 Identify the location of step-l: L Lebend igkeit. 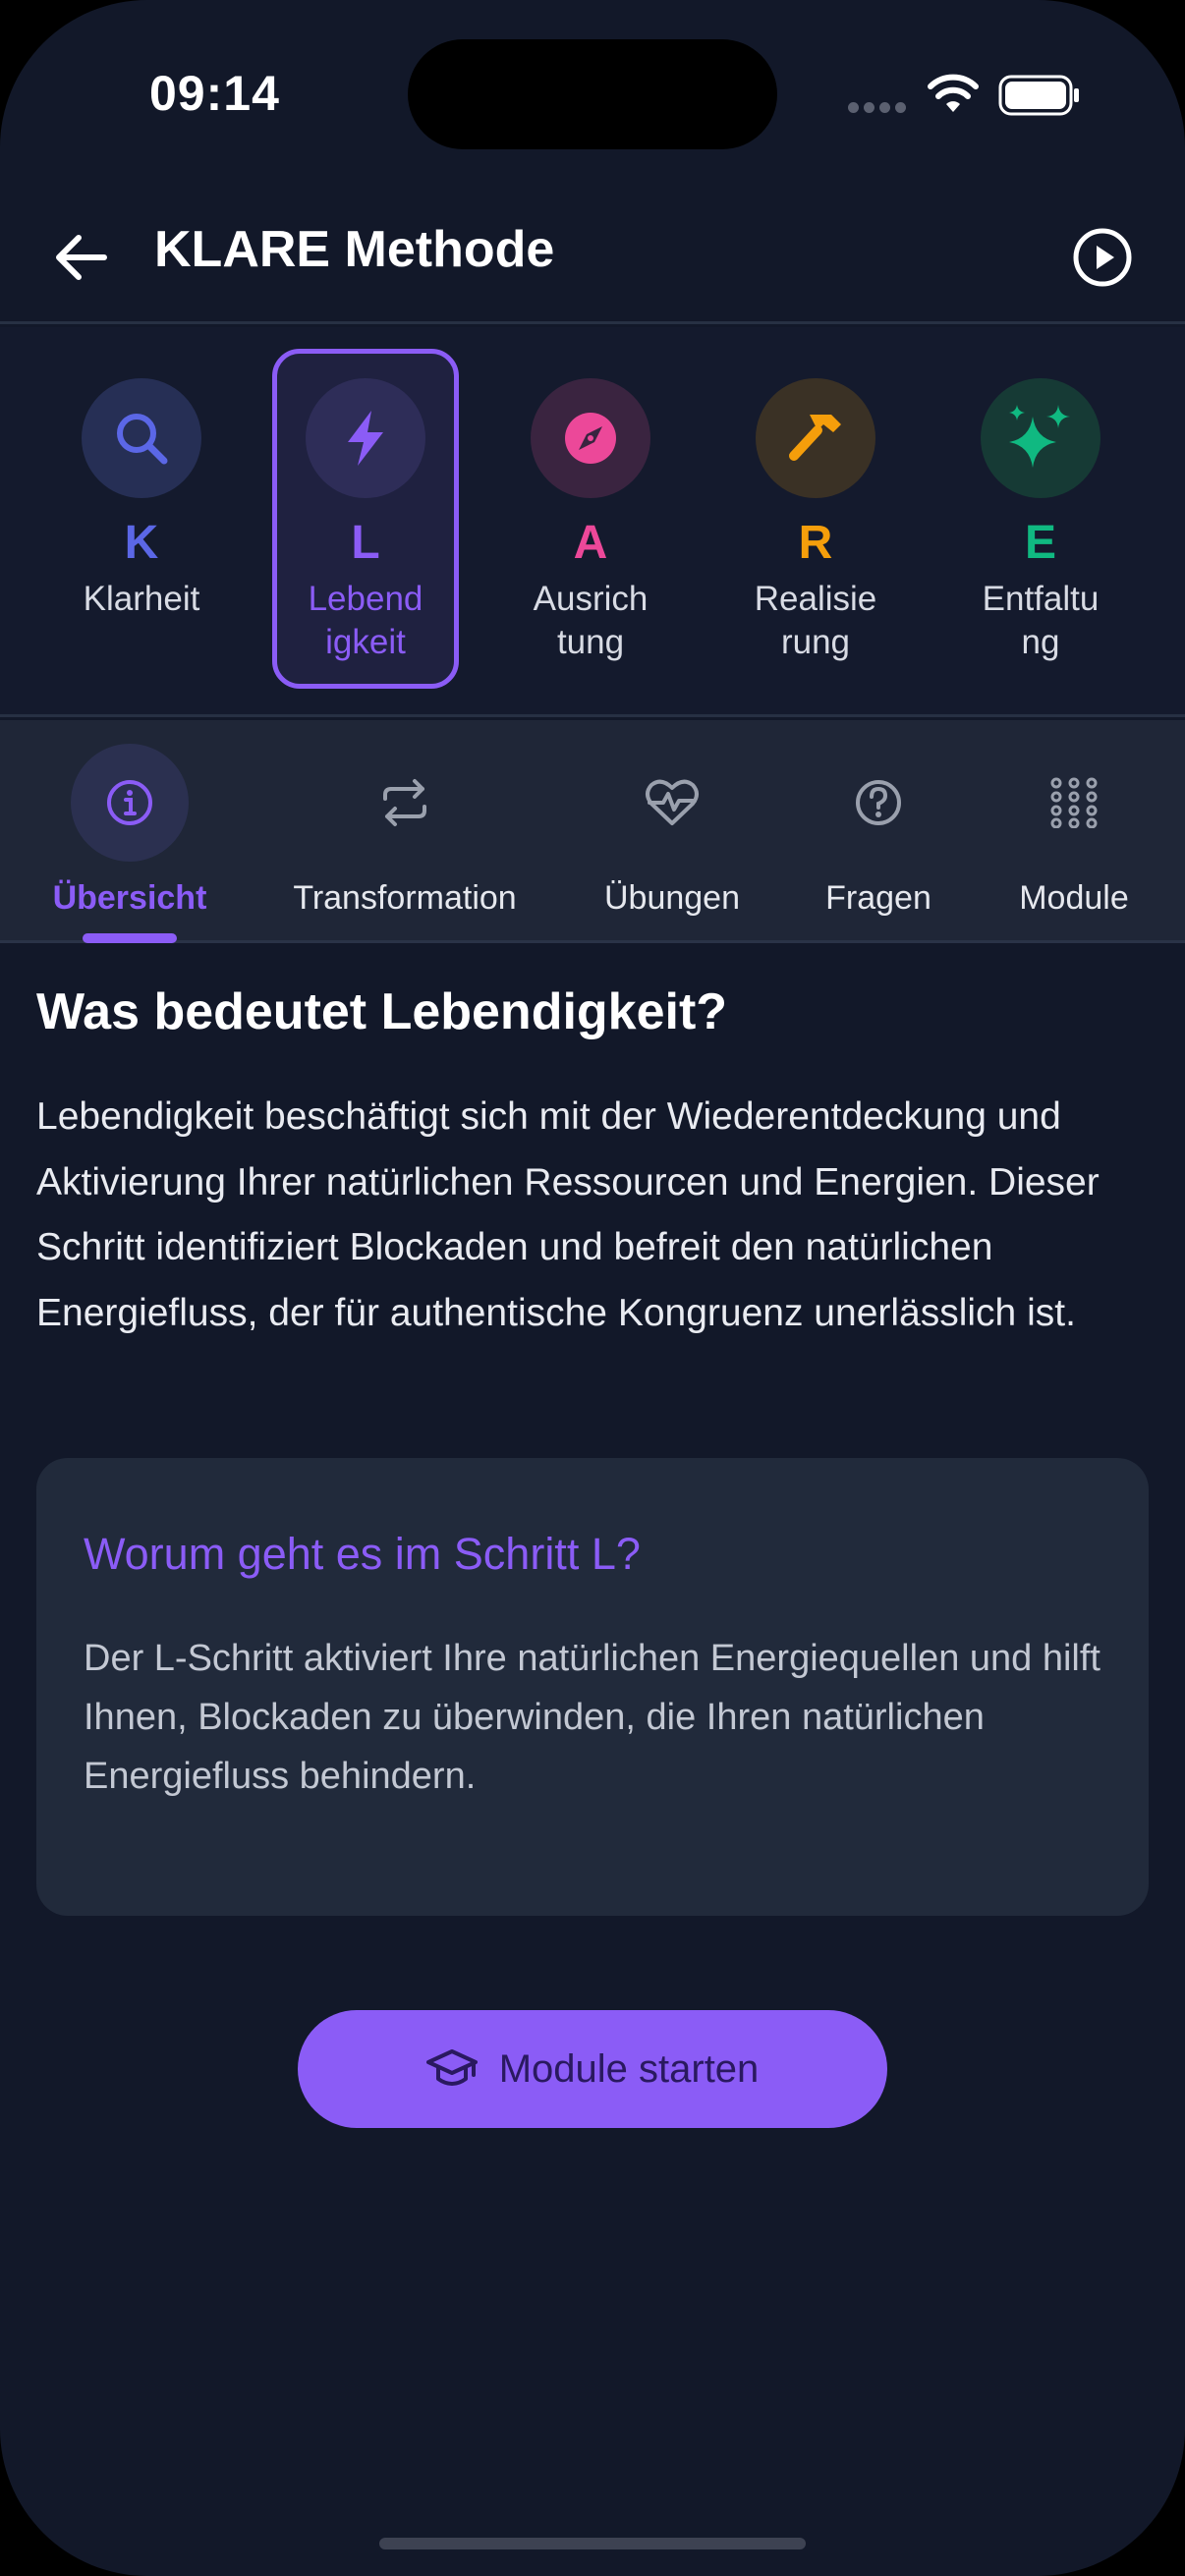
(366, 519).